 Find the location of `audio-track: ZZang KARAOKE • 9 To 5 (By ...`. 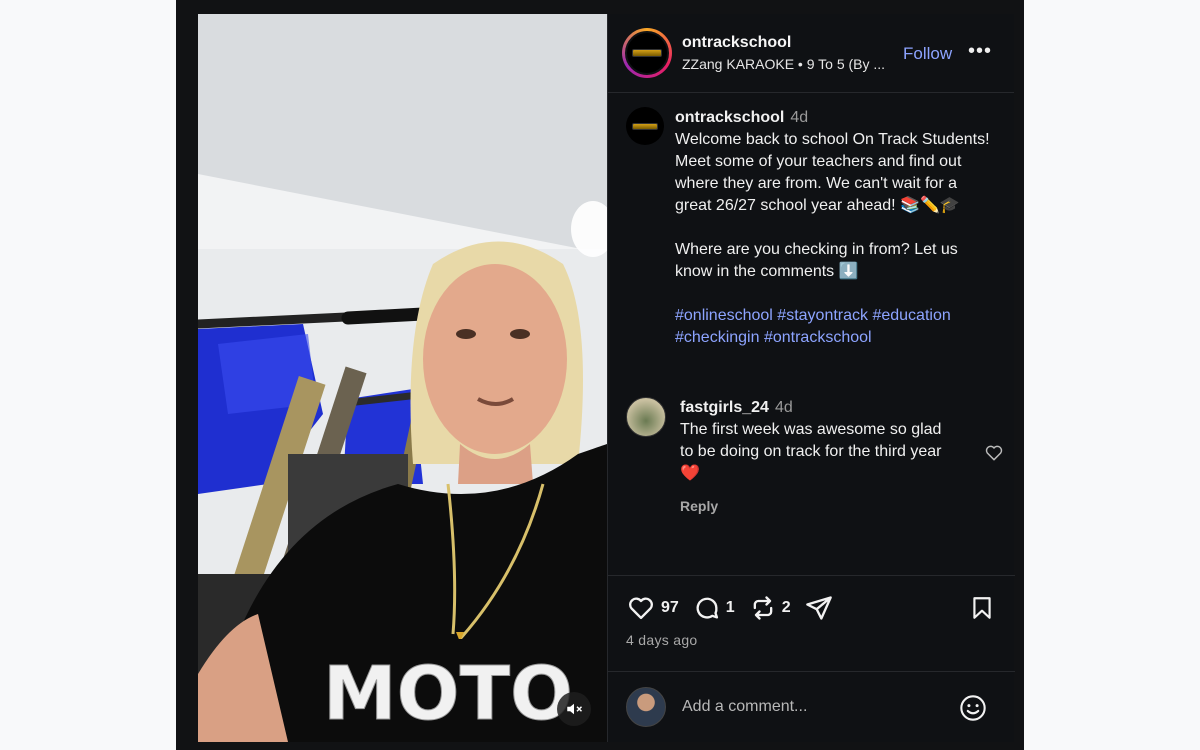

audio-track: ZZang KARAOKE • 9 To 5 (By ... is located at coordinates (791, 64).